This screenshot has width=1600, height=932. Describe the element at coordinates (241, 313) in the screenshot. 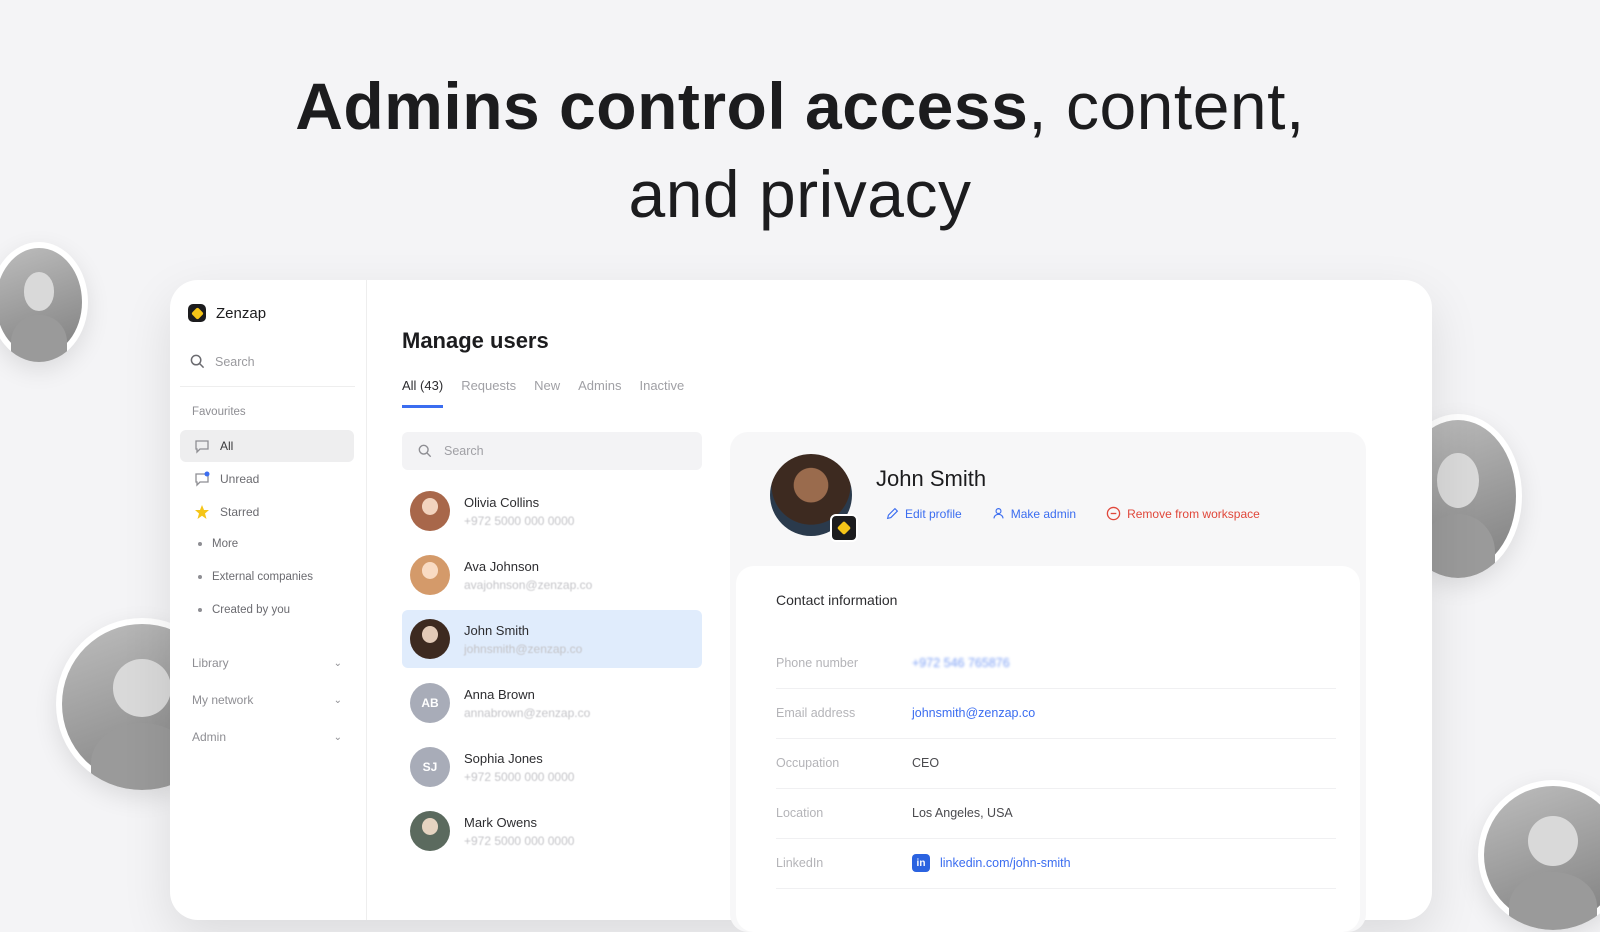

I see `brand-name: Zenzap` at that location.